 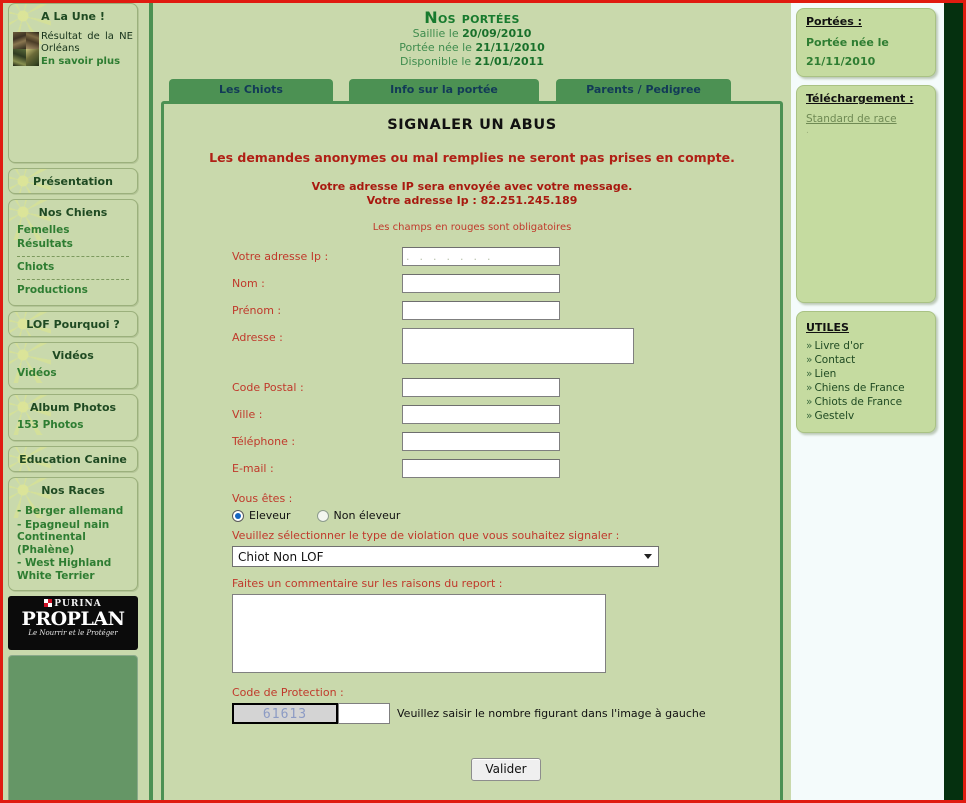 I want to click on sidebar-link-153-photos: 153 Photos, so click(x=74, y=426).